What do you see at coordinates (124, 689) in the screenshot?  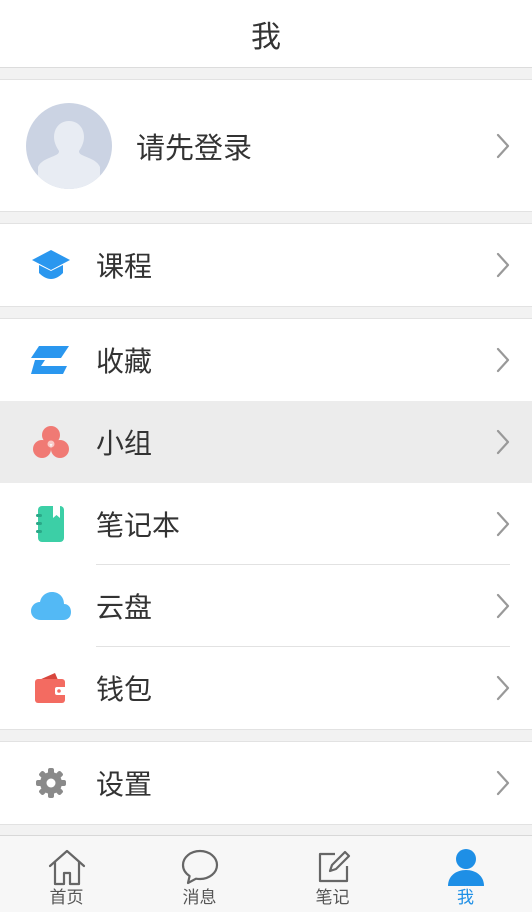 I see `menu-item-label: 钱包` at bounding box center [124, 689].